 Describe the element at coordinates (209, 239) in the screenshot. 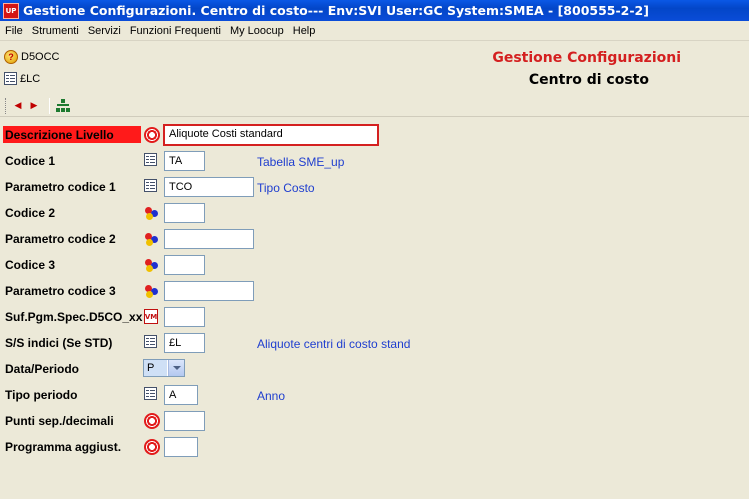

I see `parametro-codice-2-input` at that location.